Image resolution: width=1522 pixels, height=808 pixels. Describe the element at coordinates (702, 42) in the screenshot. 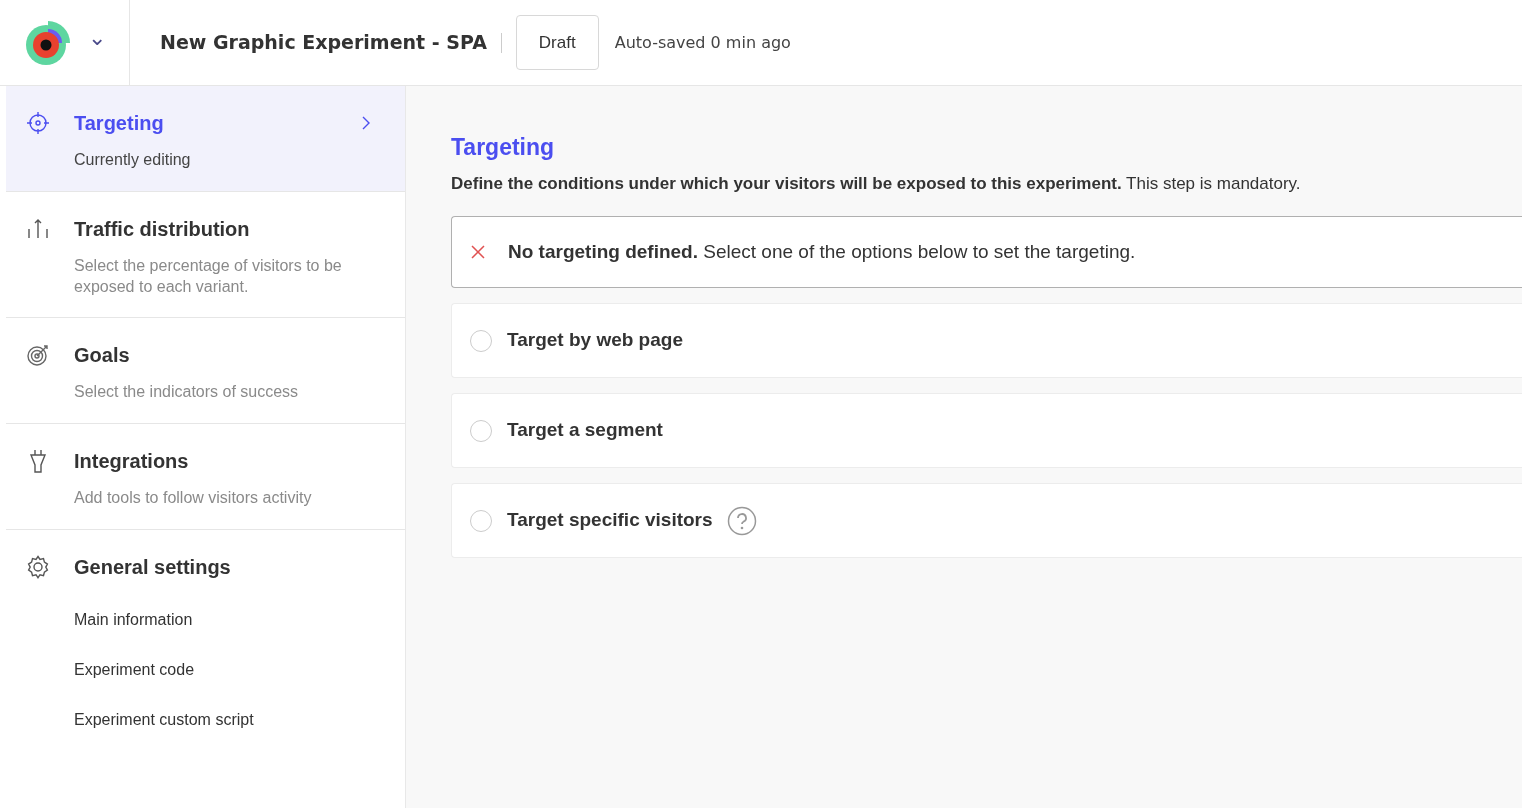

I see `autosave-text: Auto-saved 0 min ago` at that location.